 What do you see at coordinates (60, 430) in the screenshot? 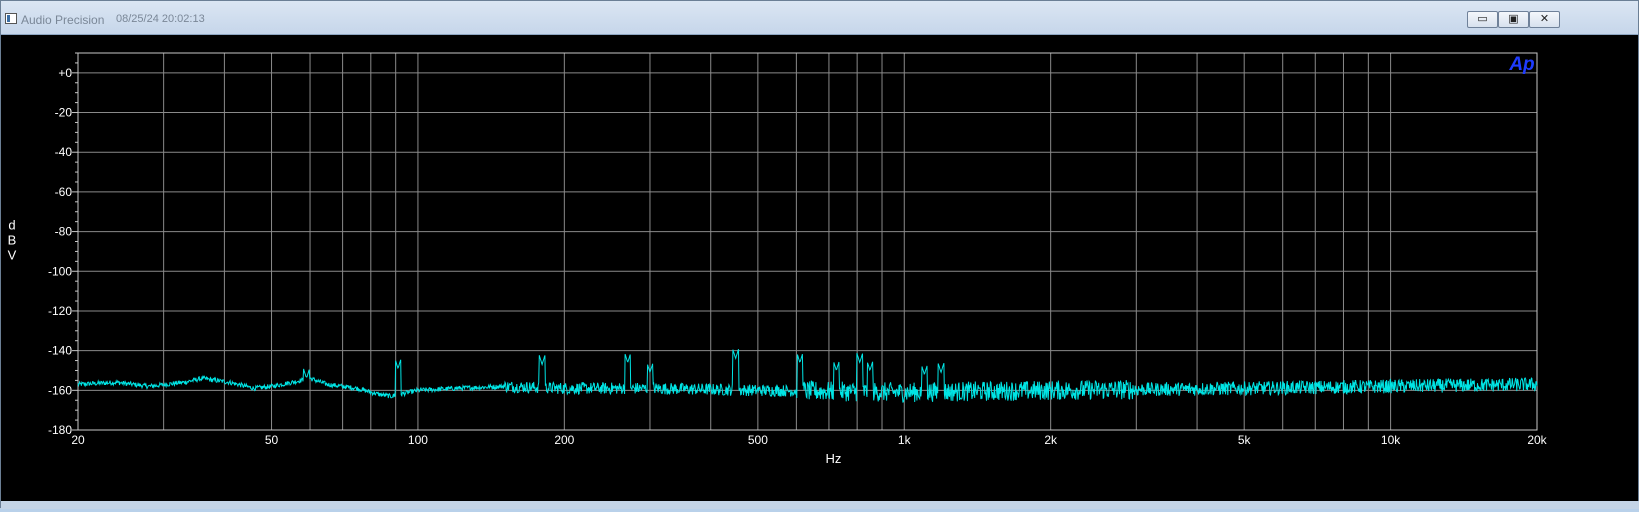
I see `y-tick-label: -180` at bounding box center [60, 430].